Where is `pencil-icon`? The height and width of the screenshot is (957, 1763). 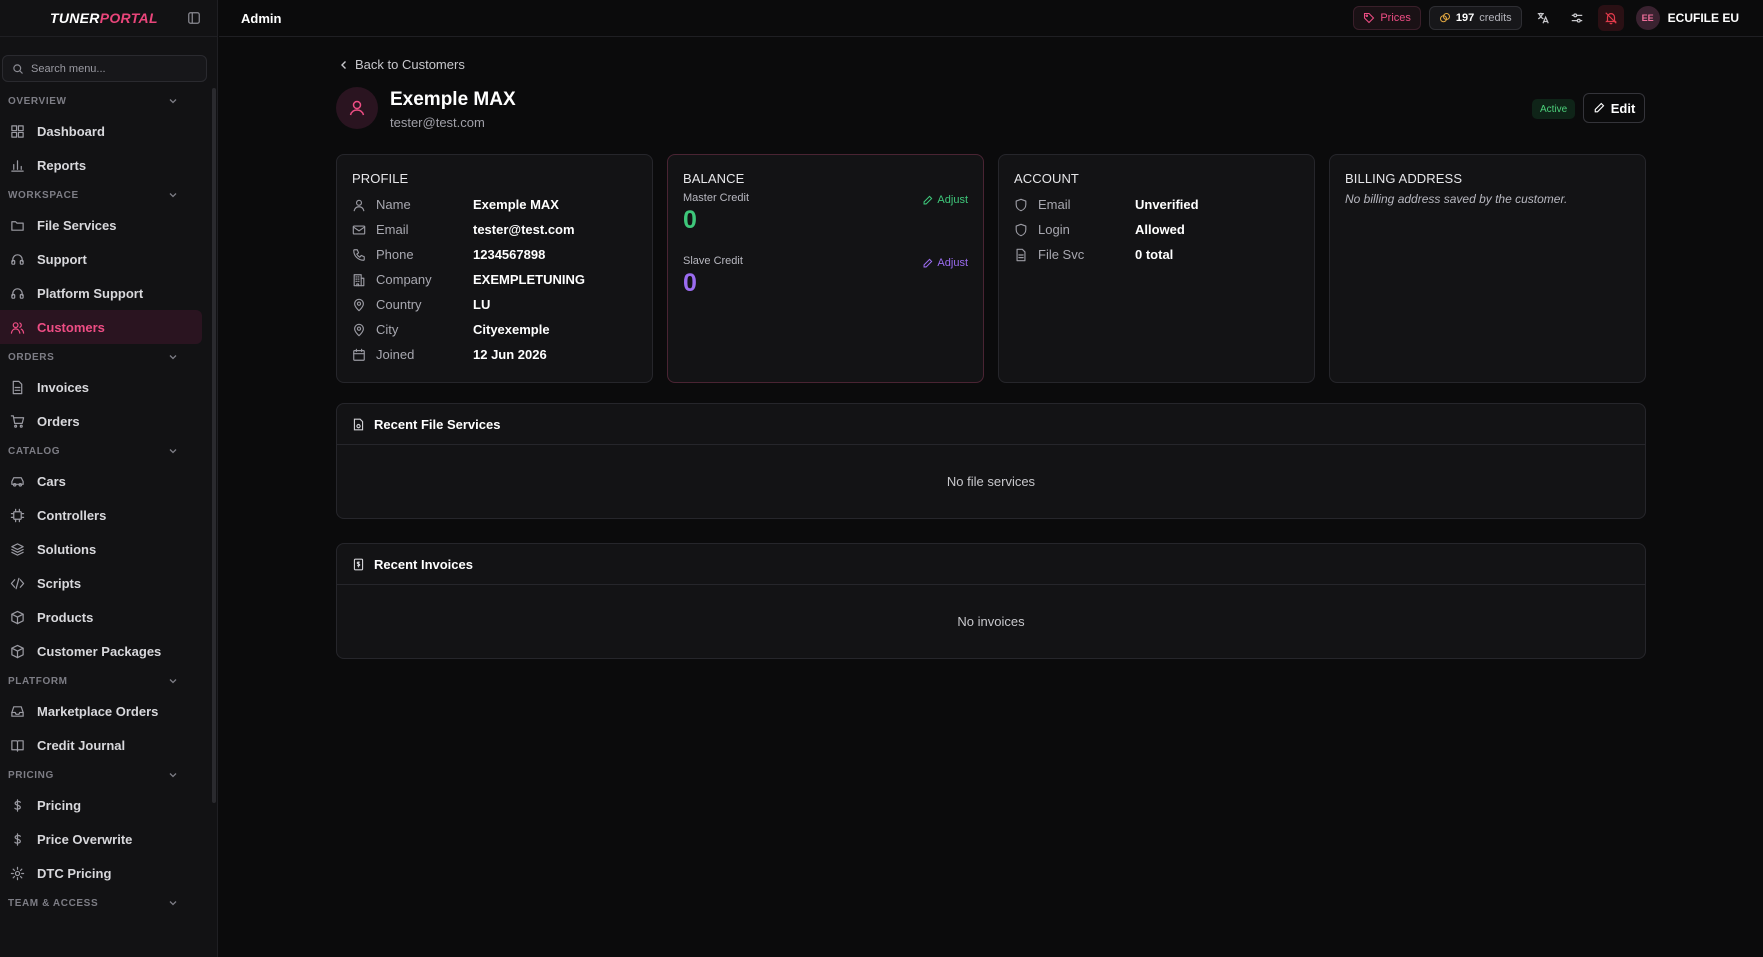
pencil-icon is located at coordinates (928, 199).